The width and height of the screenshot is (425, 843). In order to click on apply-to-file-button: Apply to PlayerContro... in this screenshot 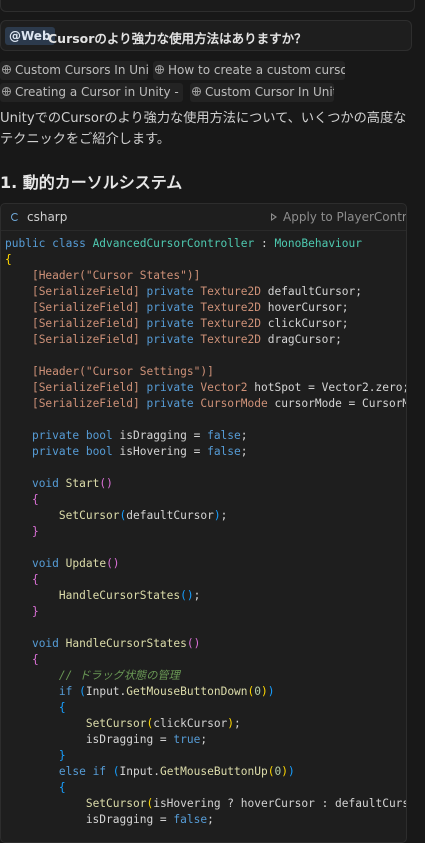, I will do `click(339, 217)`.